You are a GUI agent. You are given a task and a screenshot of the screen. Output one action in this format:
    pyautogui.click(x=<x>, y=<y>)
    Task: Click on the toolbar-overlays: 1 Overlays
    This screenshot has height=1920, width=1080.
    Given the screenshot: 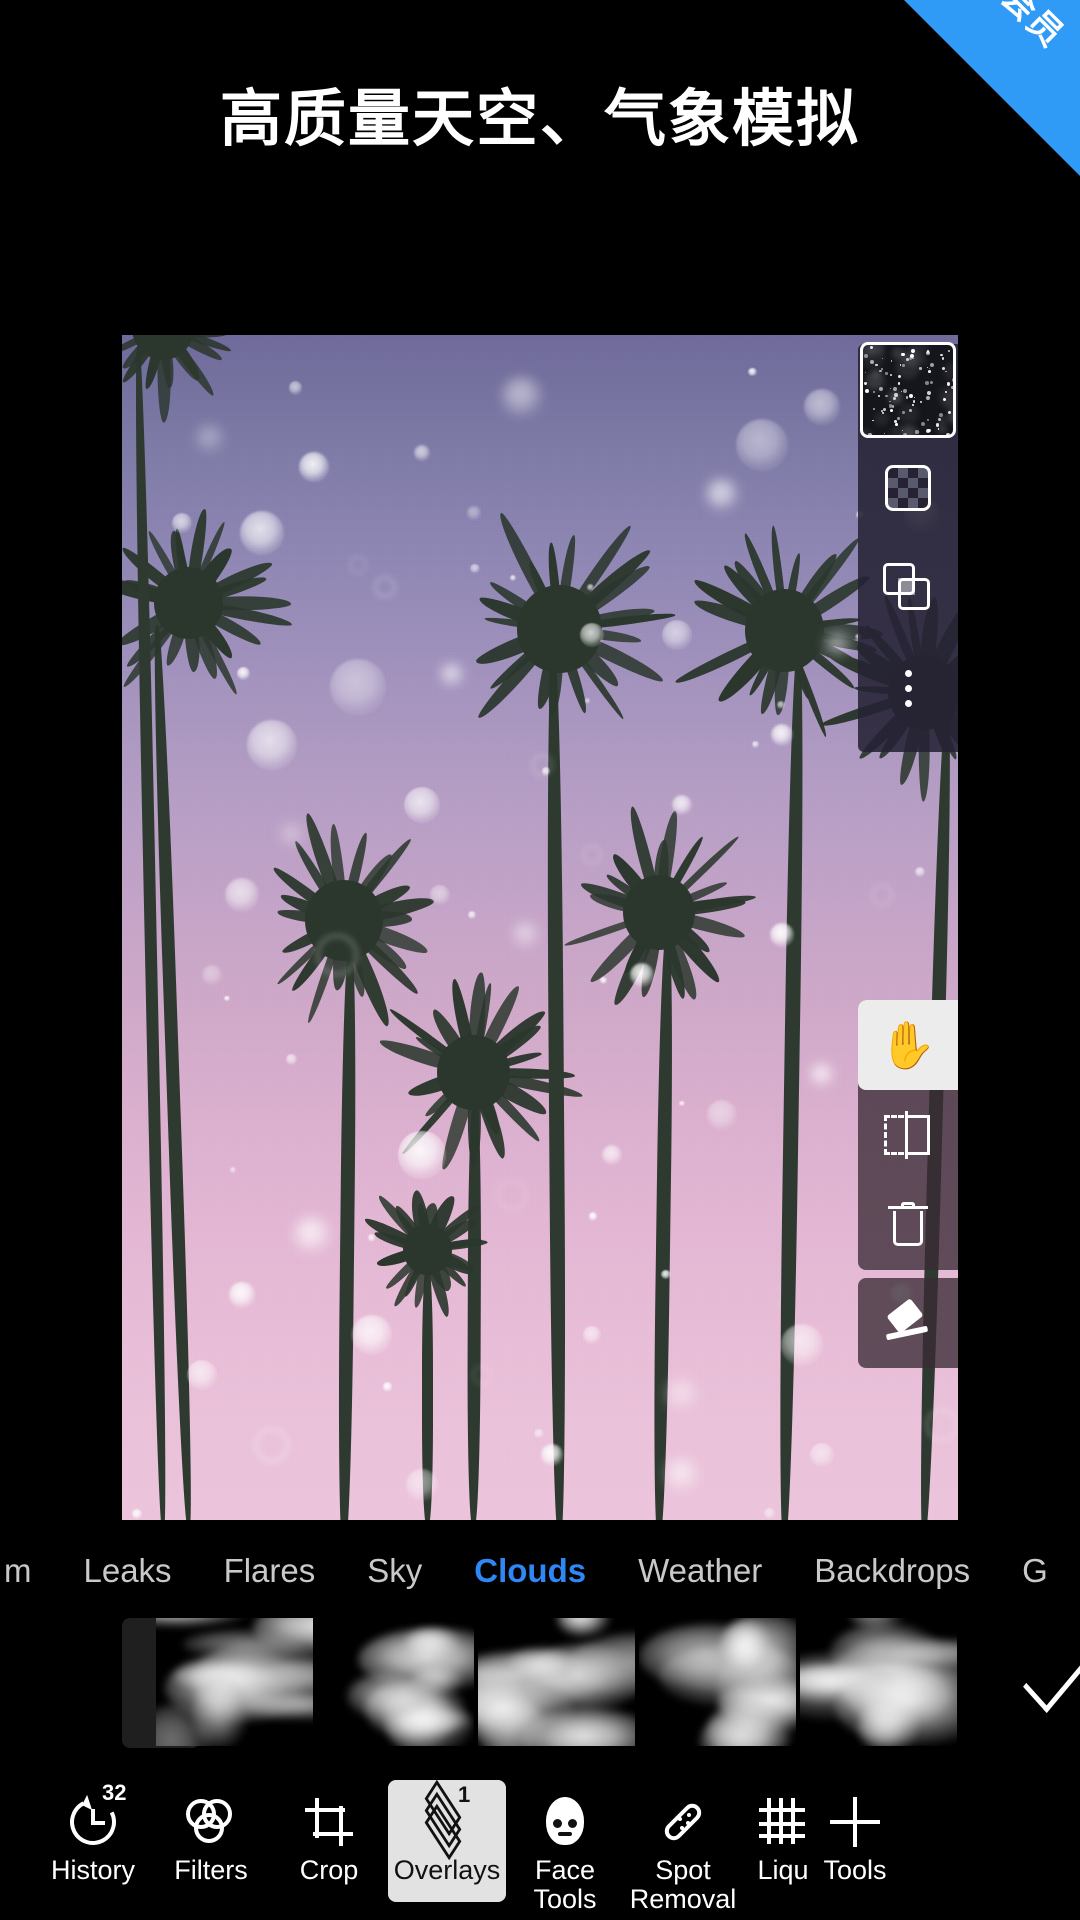 What is the action you would take?
    pyautogui.click(x=447, y=1841)
    